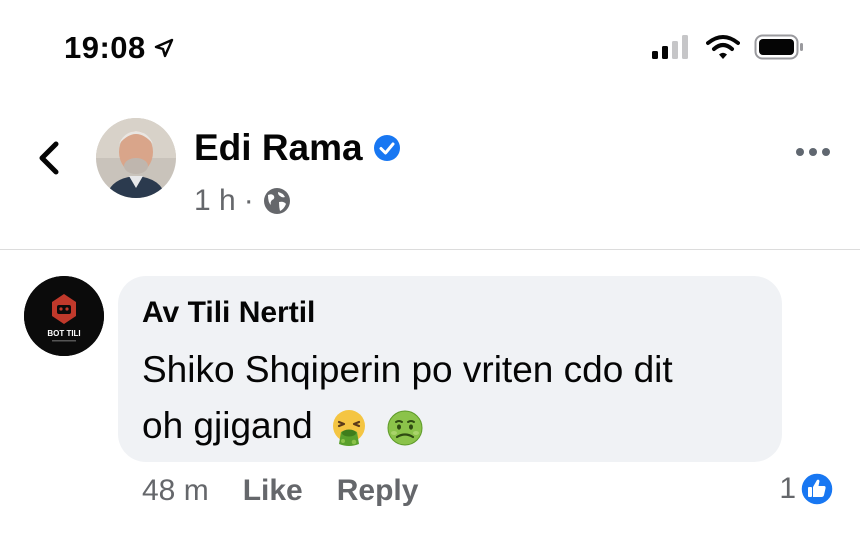  What do you see at coordinates (723, 47) in the screenshot?
I see `wifi-icon` at bounding box center [723, 47].